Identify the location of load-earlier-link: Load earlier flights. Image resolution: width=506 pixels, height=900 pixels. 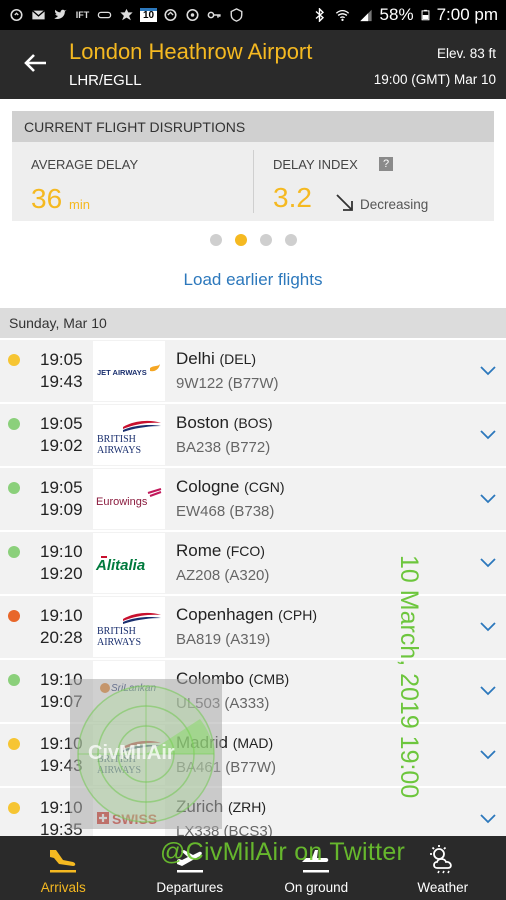
(253, 280).